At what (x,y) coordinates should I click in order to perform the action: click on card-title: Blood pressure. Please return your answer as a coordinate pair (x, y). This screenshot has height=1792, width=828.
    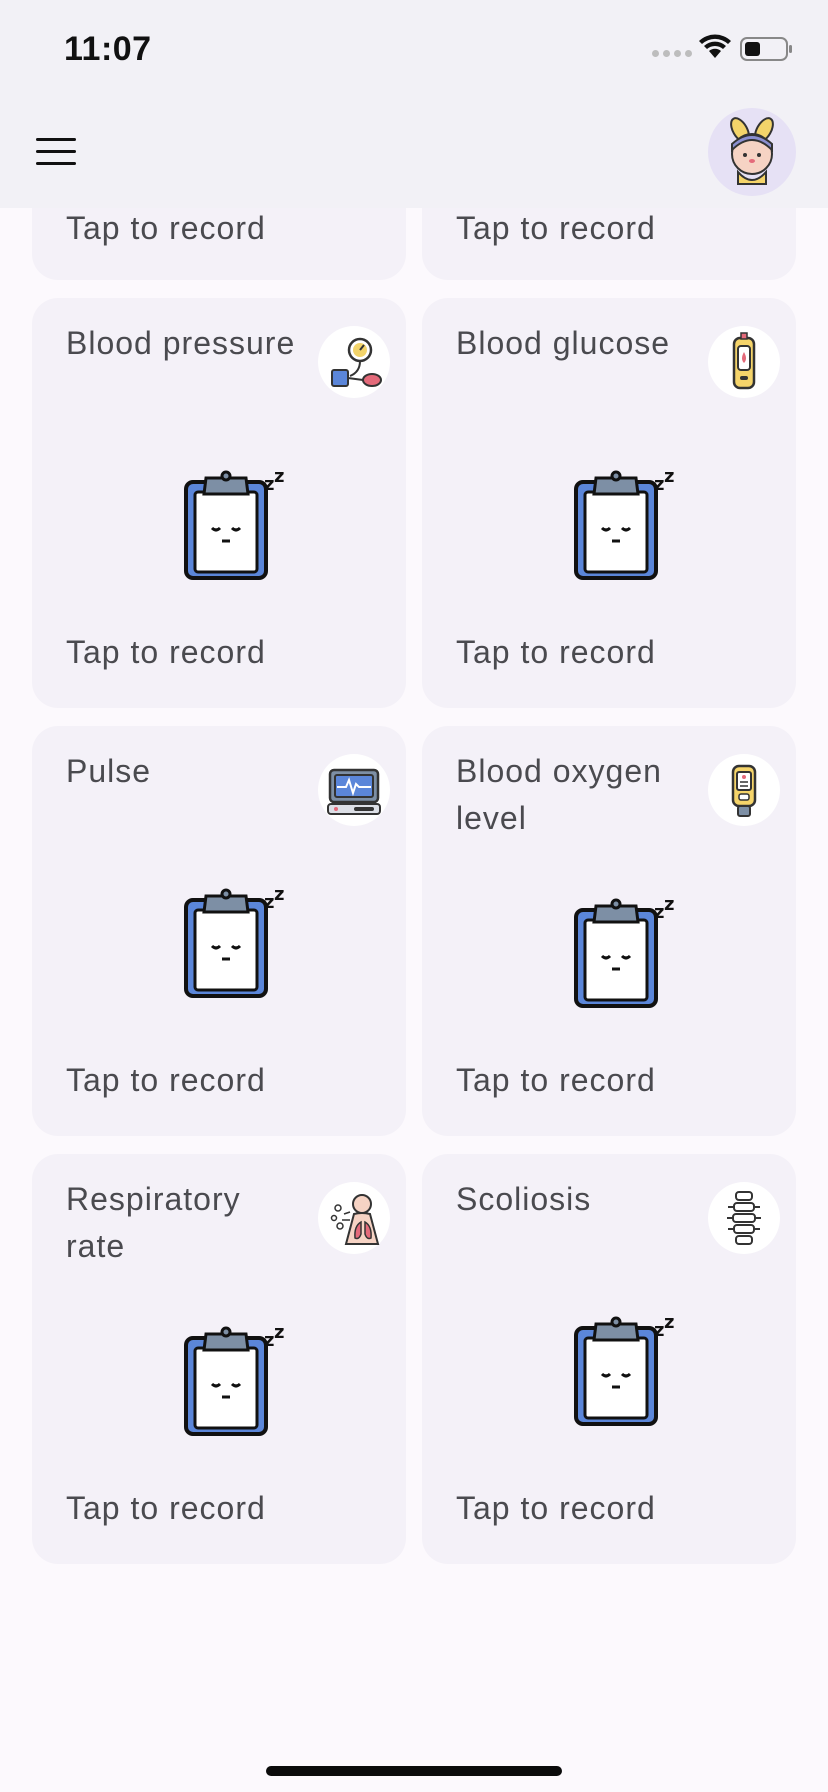
    Looking at the image, I should click on (181, 343).